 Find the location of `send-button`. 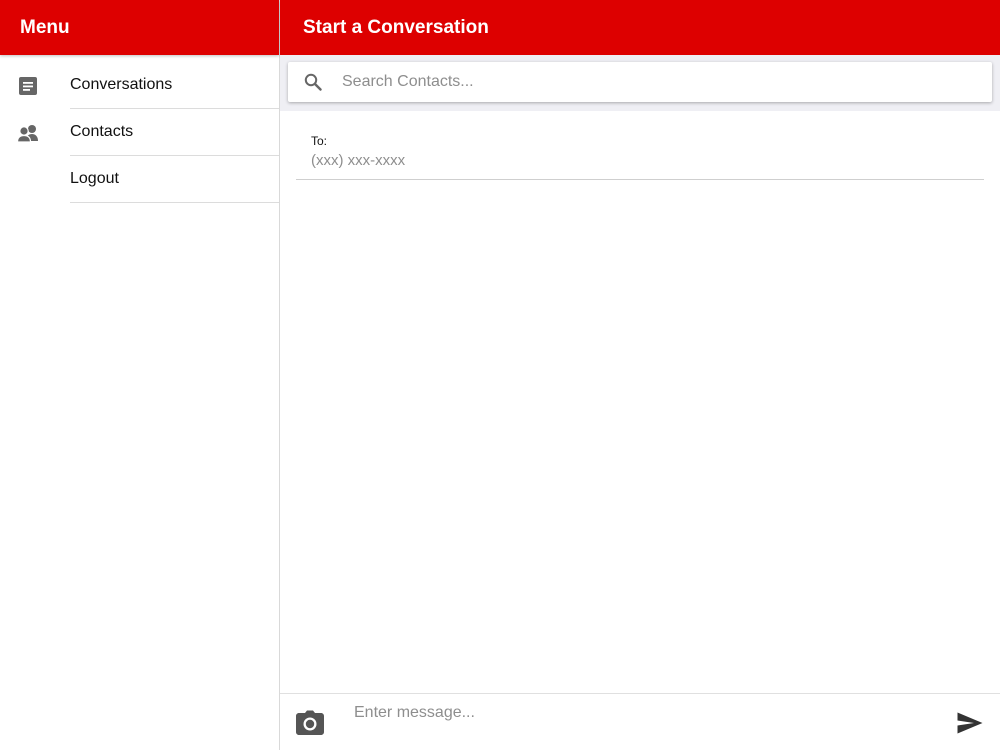

send-button is located at coordinates (970, 723).